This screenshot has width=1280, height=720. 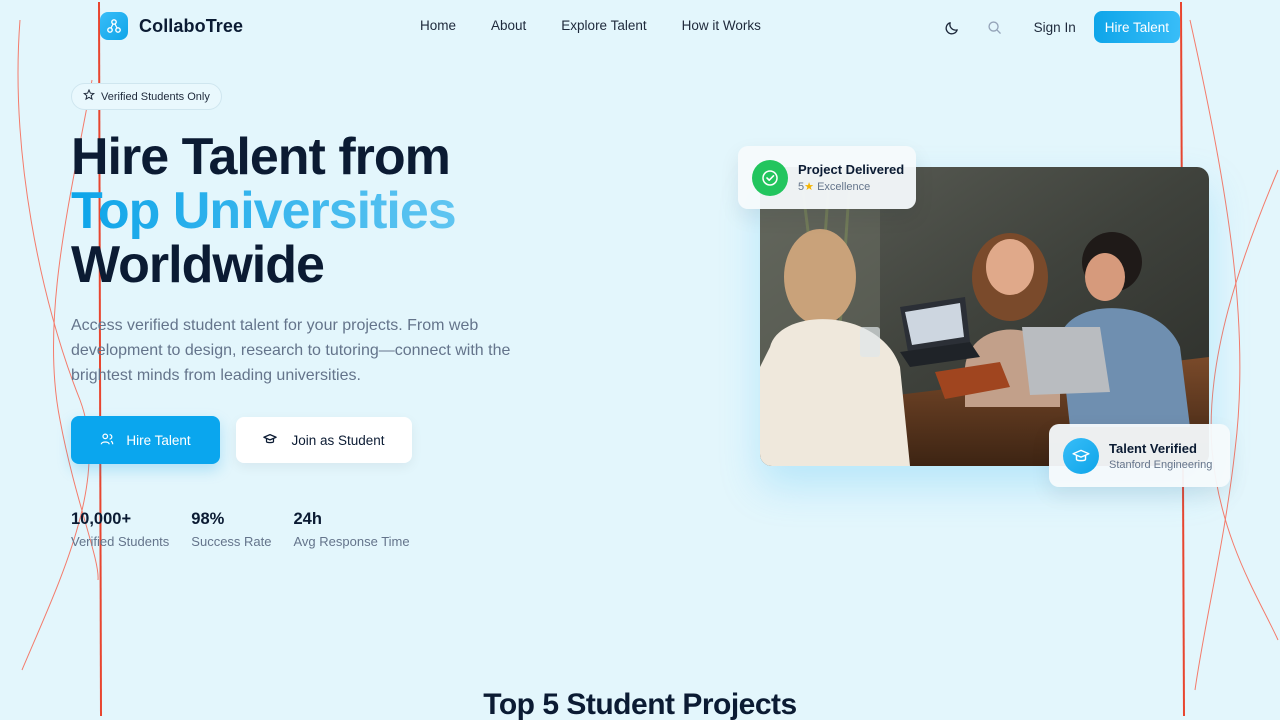 I want to click on brand-name: CollaboTree, so click(x=191, y=25).